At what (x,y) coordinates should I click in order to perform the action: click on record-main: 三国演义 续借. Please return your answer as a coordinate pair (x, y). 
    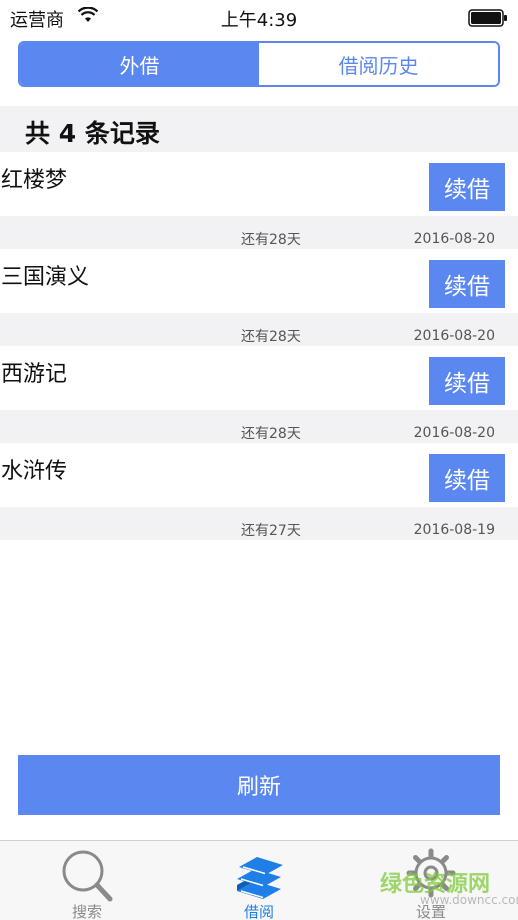
    Looking at the image, I should click on (259, 281).